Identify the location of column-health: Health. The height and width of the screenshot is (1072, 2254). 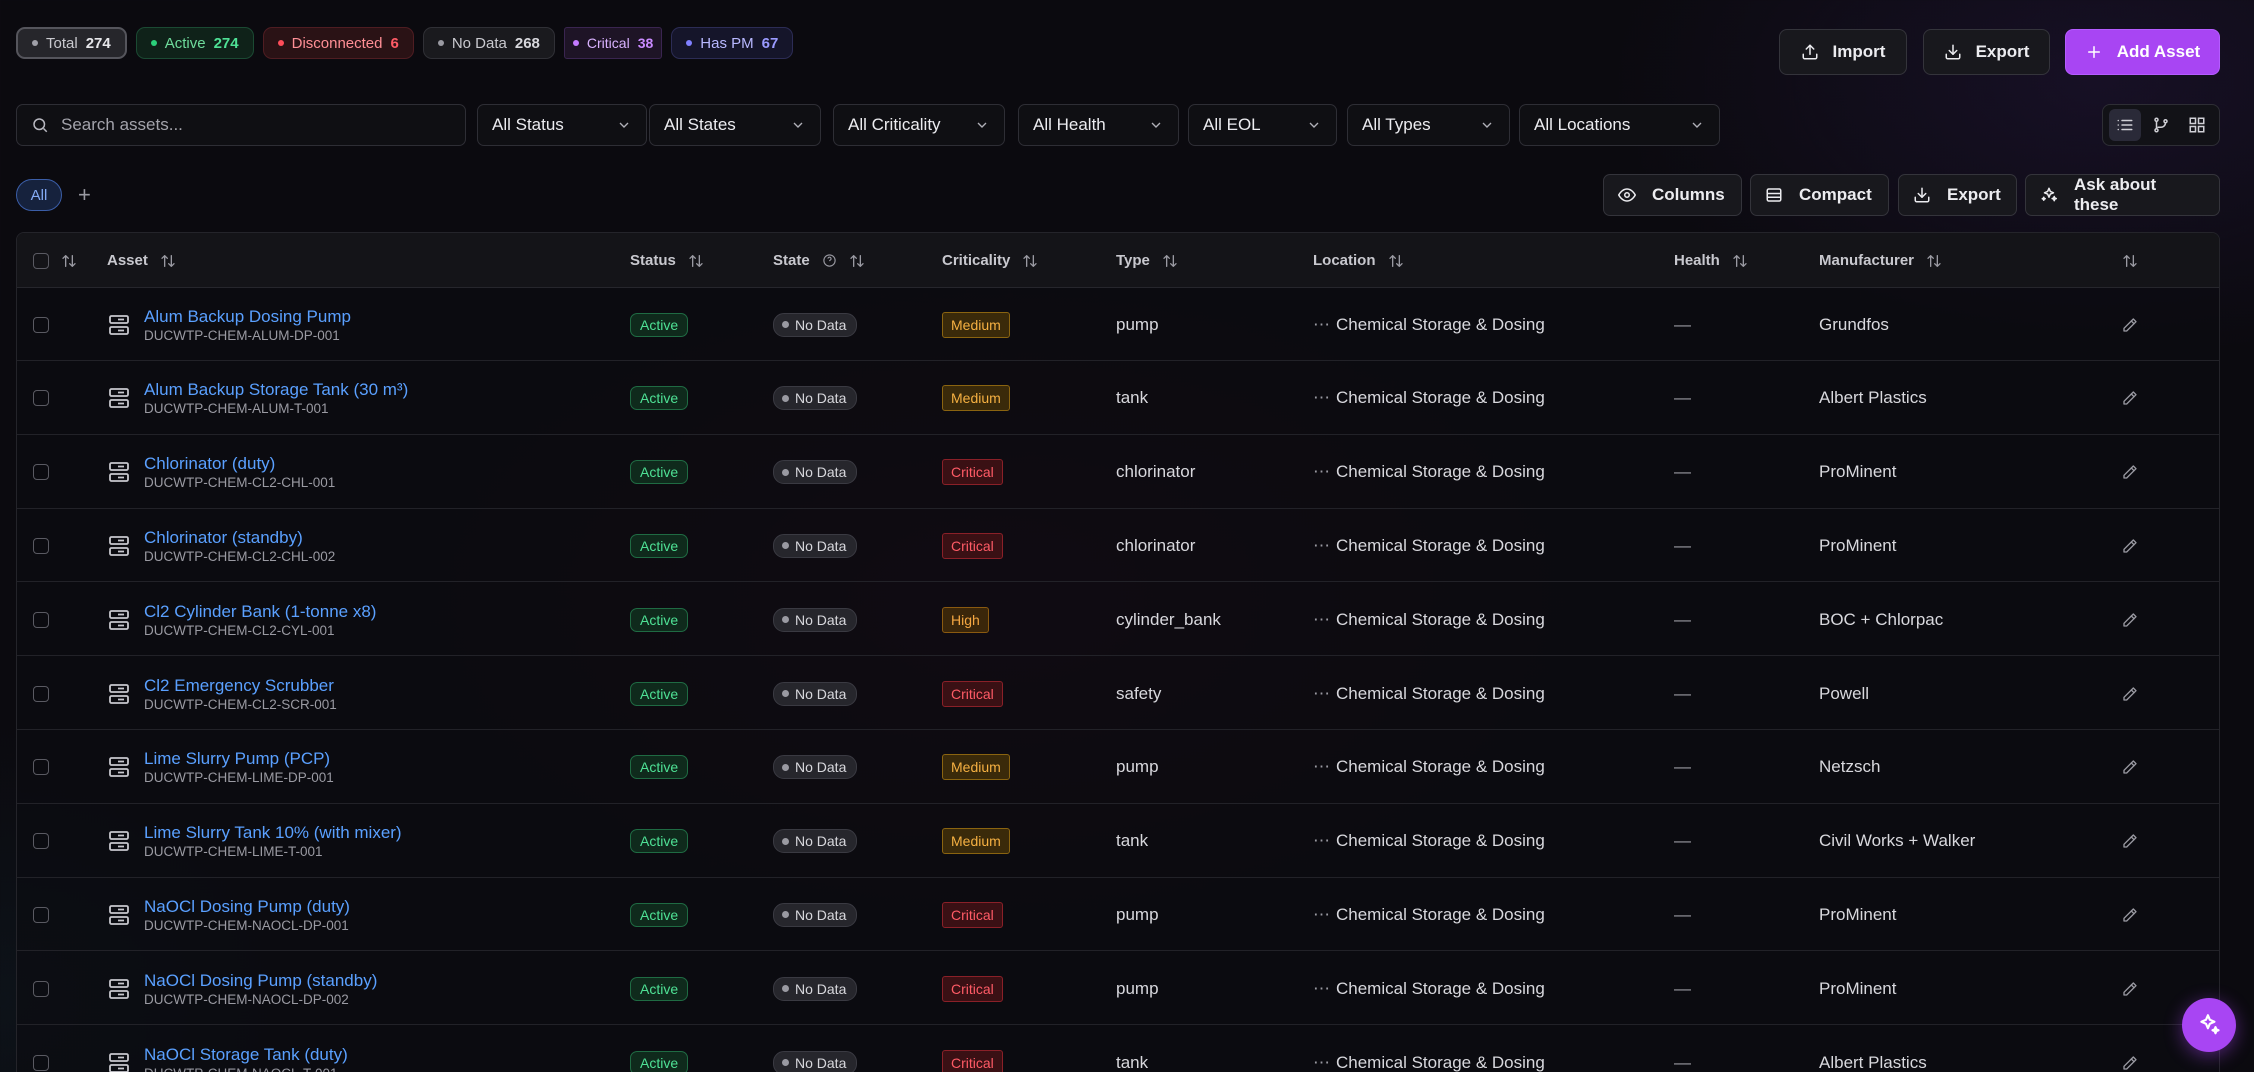
(1711, 260).